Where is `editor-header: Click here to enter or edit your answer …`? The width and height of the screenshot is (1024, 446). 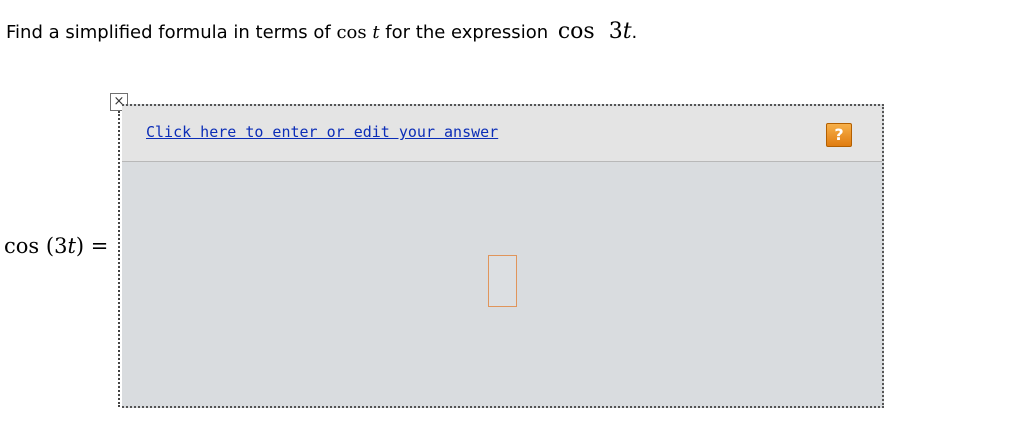 editor-header: Click here to enter or edit your answer … is located at coordinates (502, 134).